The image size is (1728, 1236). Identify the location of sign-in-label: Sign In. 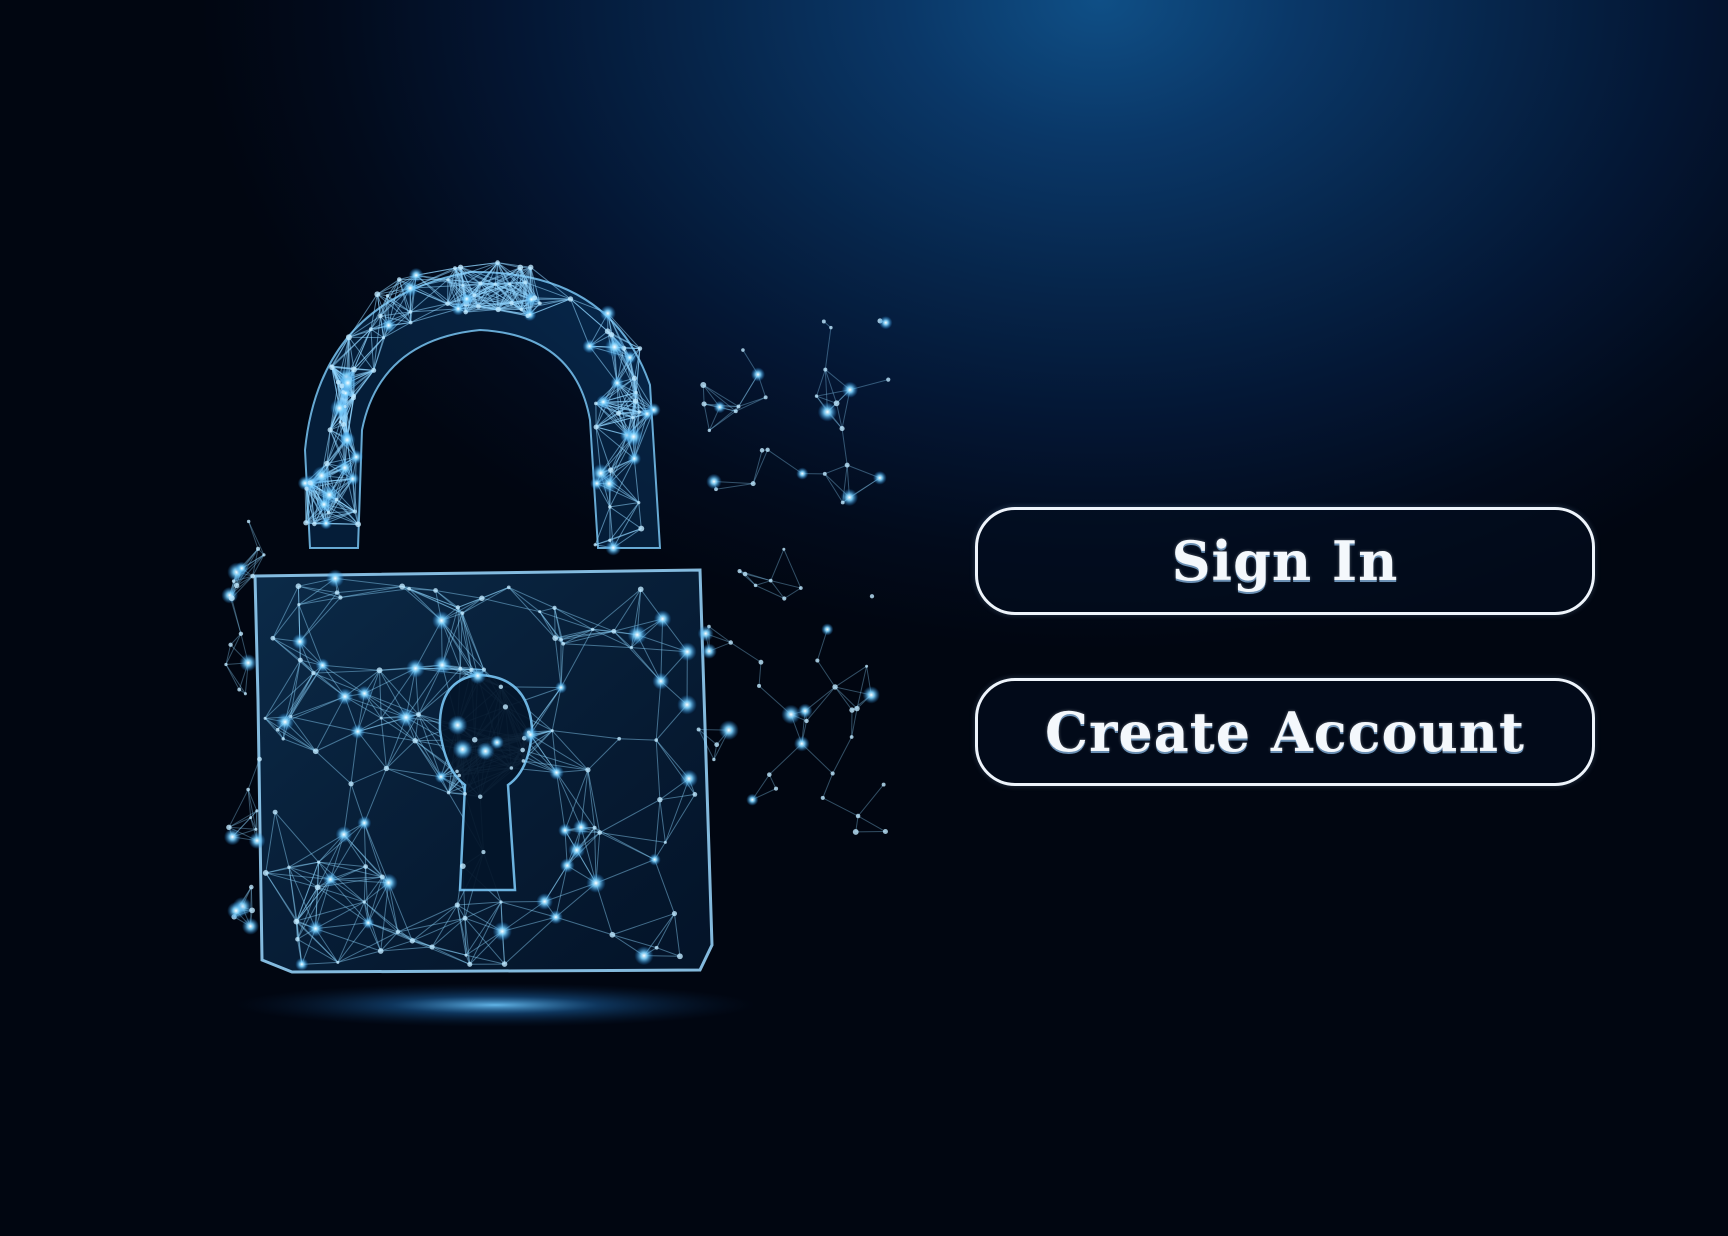
(1285, 561).